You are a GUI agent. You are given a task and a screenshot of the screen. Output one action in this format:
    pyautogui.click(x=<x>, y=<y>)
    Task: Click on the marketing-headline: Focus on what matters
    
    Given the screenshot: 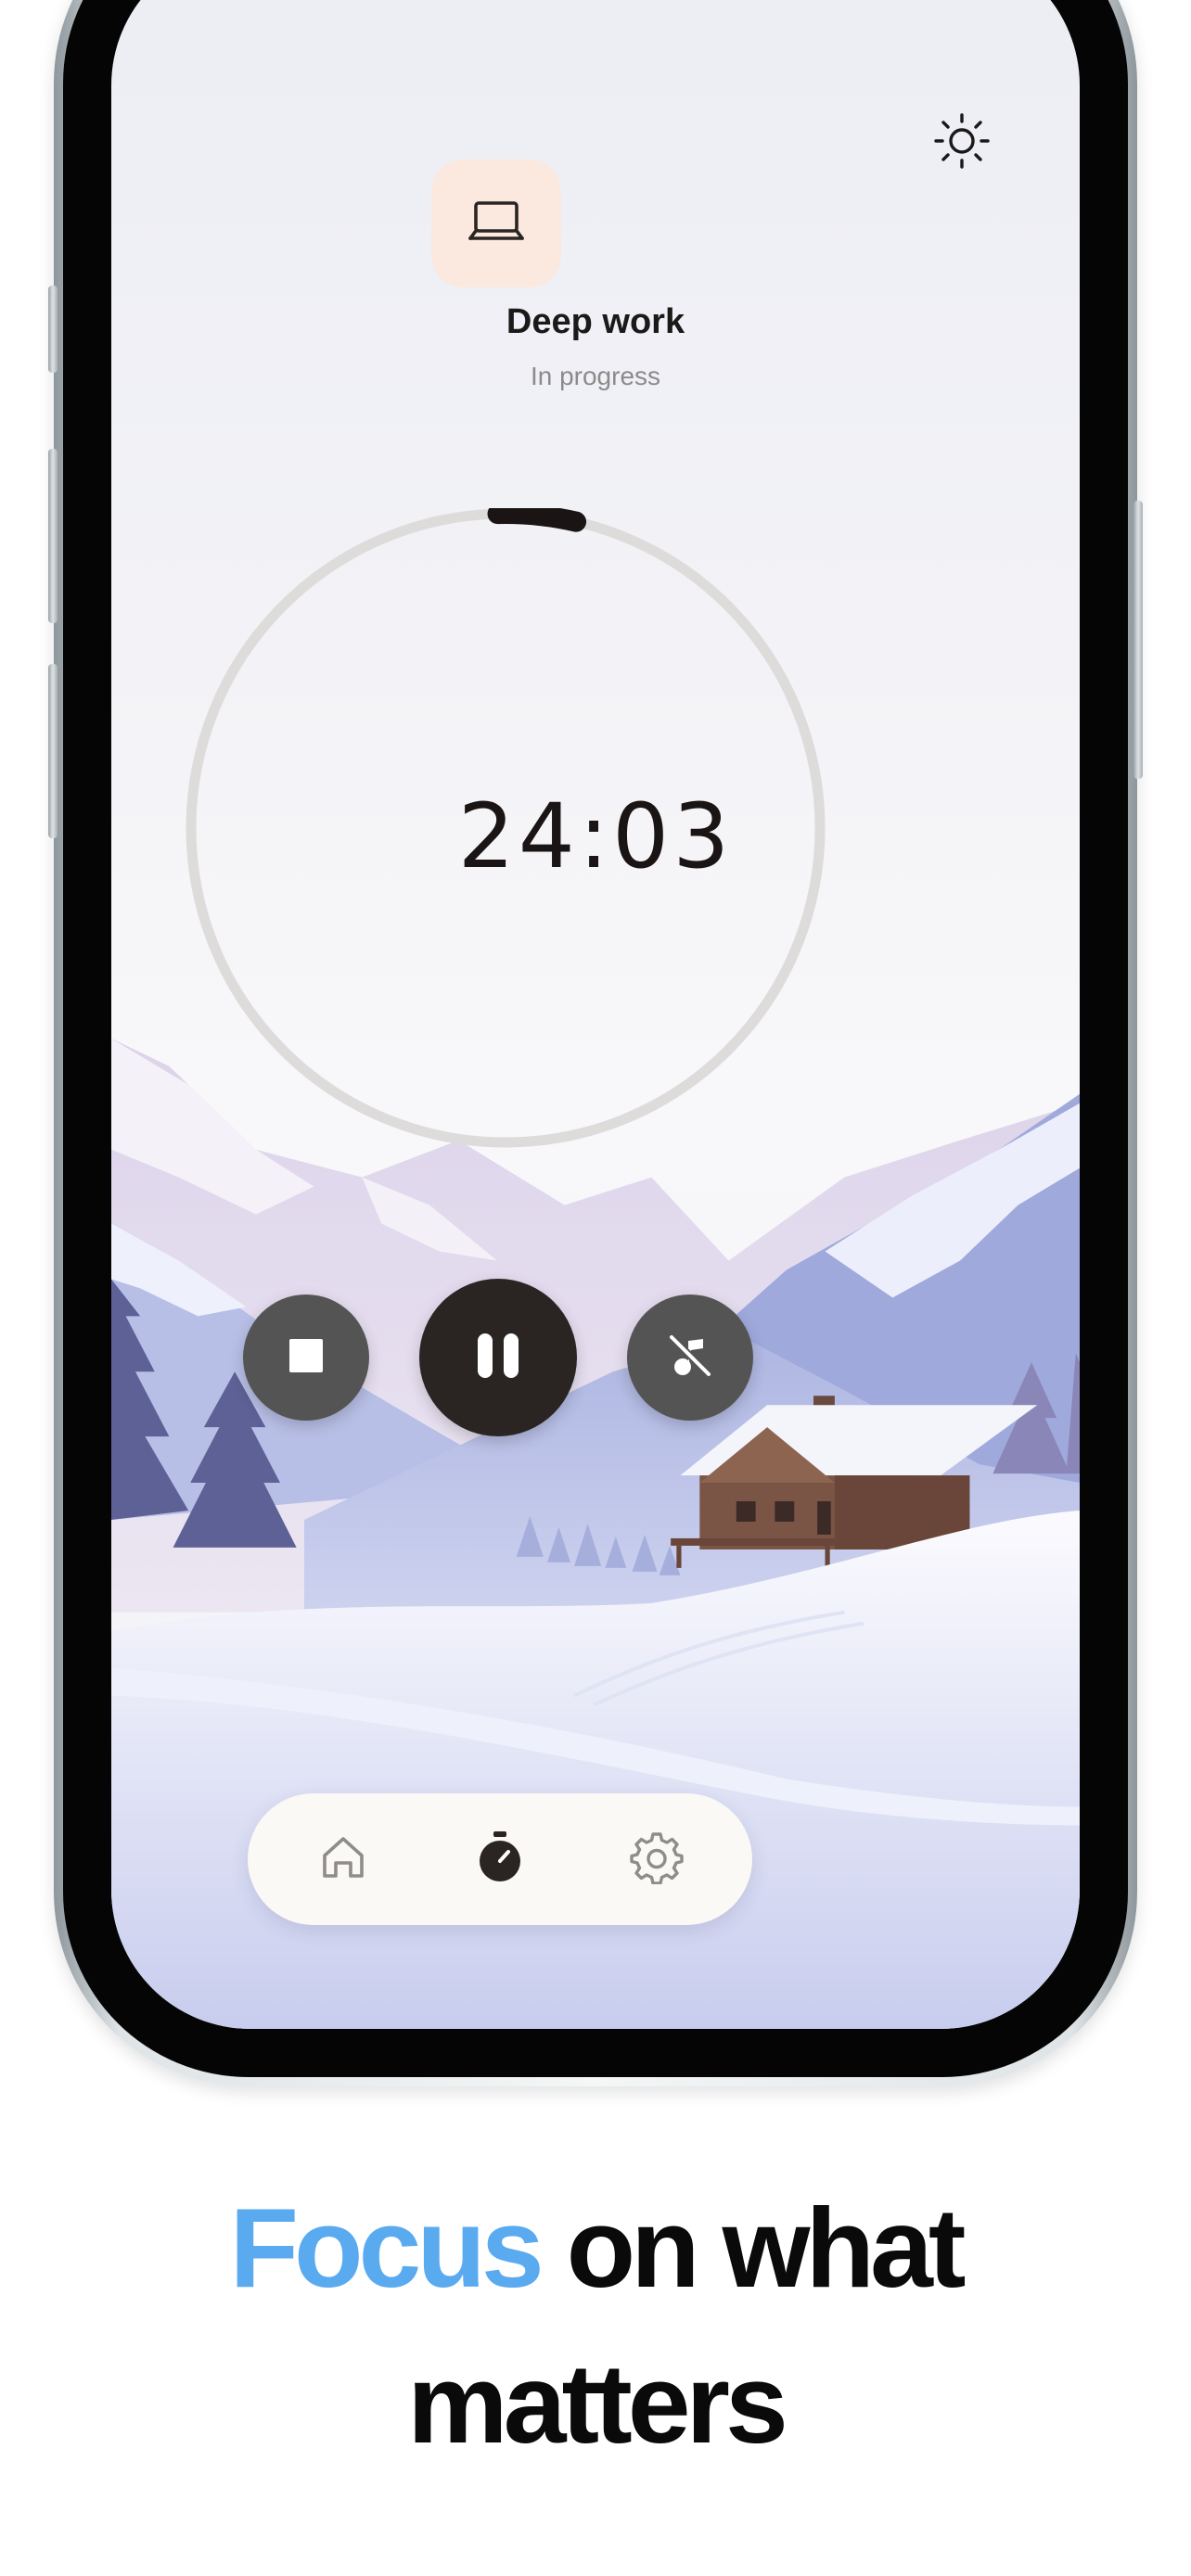 What is the action you would take?
    pyautogui.click(x=595, y=2326)
    